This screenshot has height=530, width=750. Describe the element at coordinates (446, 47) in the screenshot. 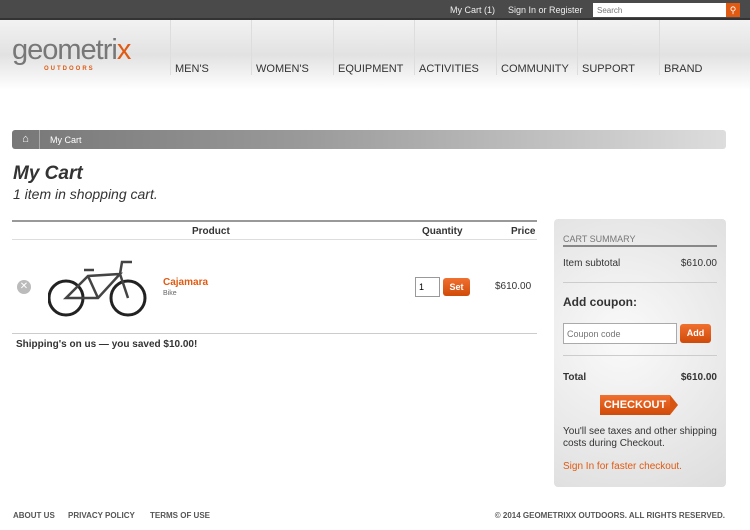

I see `nav-activities: ACTIVITIES` at that location.